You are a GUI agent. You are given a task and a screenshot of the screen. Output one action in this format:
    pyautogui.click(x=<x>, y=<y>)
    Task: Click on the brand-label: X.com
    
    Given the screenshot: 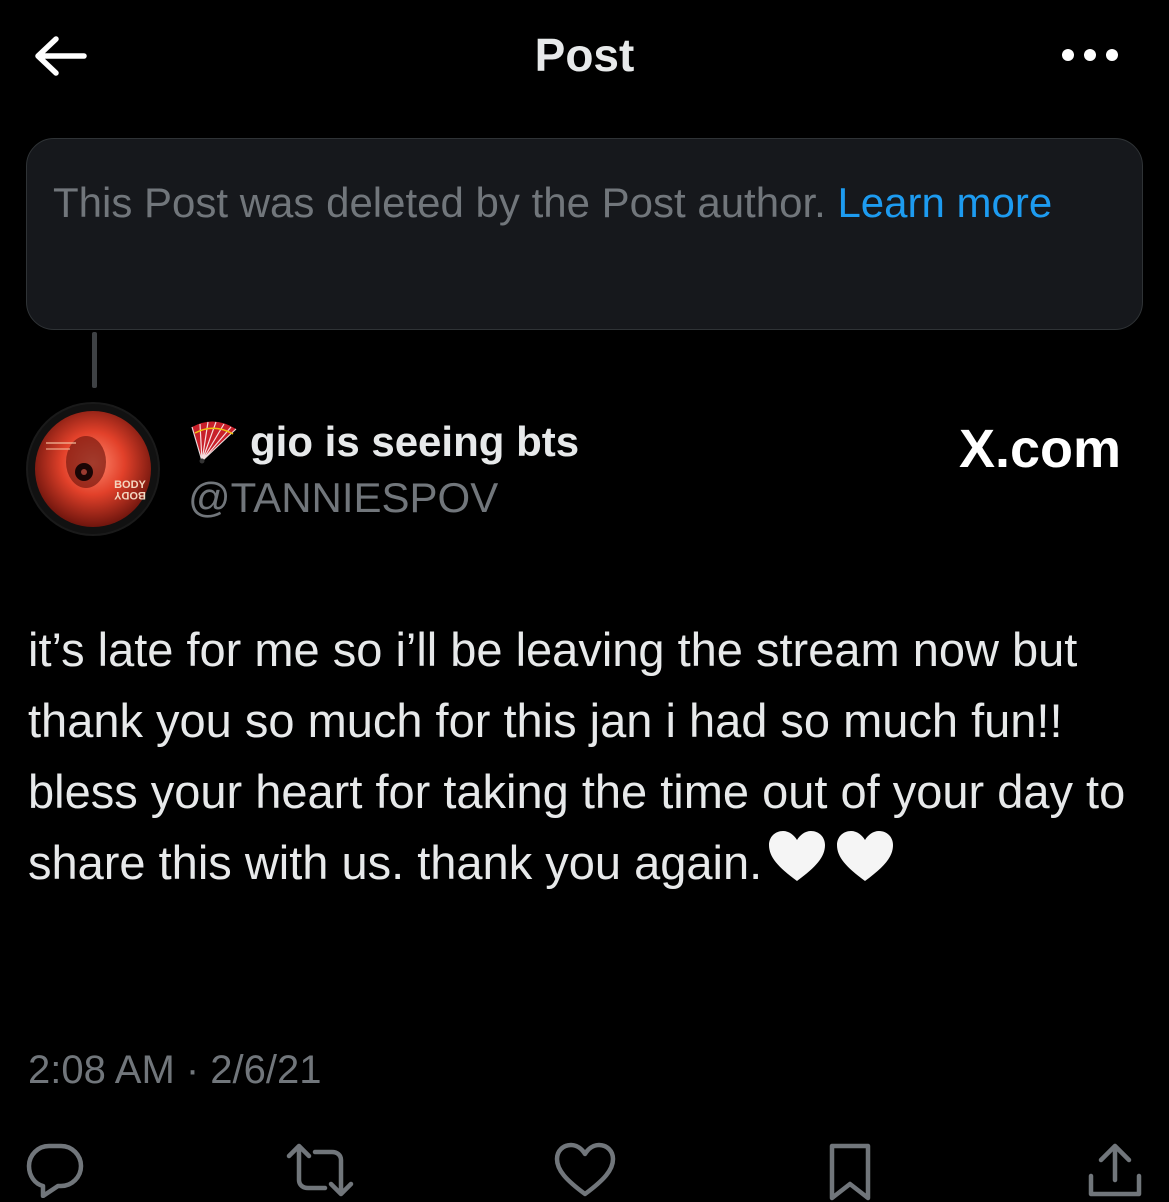 What is the action you would take?
    pyautogui.click(x=1039, y=449)
    